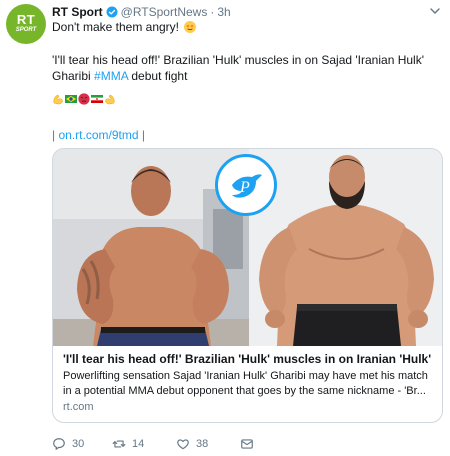 The image size is (450, 456). I want to click on tweet-text-line-1: Don't make them angry!, so click(244, 27).